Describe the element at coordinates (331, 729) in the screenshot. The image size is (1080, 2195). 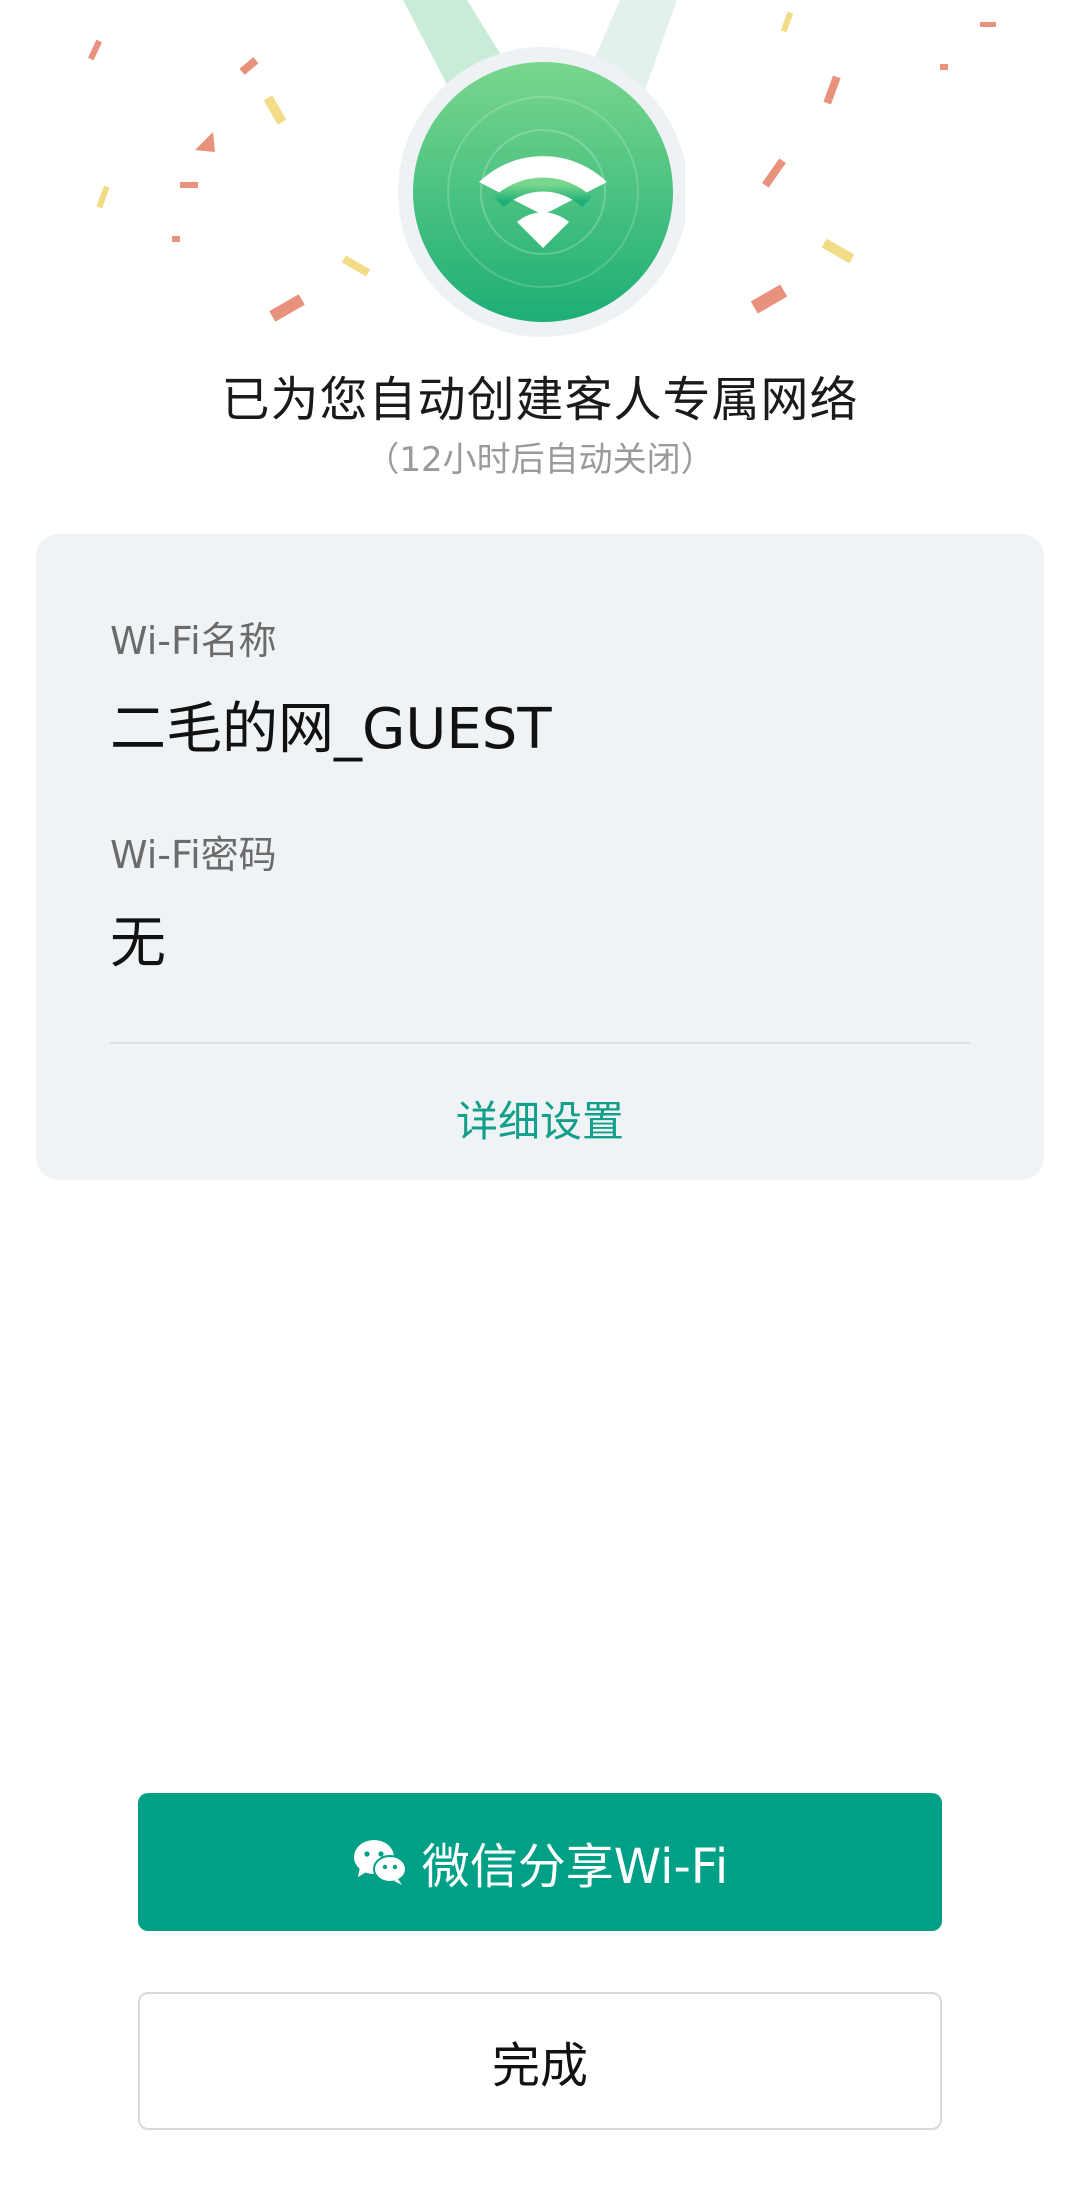
I see `wifi-name-value: 二毛的网_GUEST` at that location.